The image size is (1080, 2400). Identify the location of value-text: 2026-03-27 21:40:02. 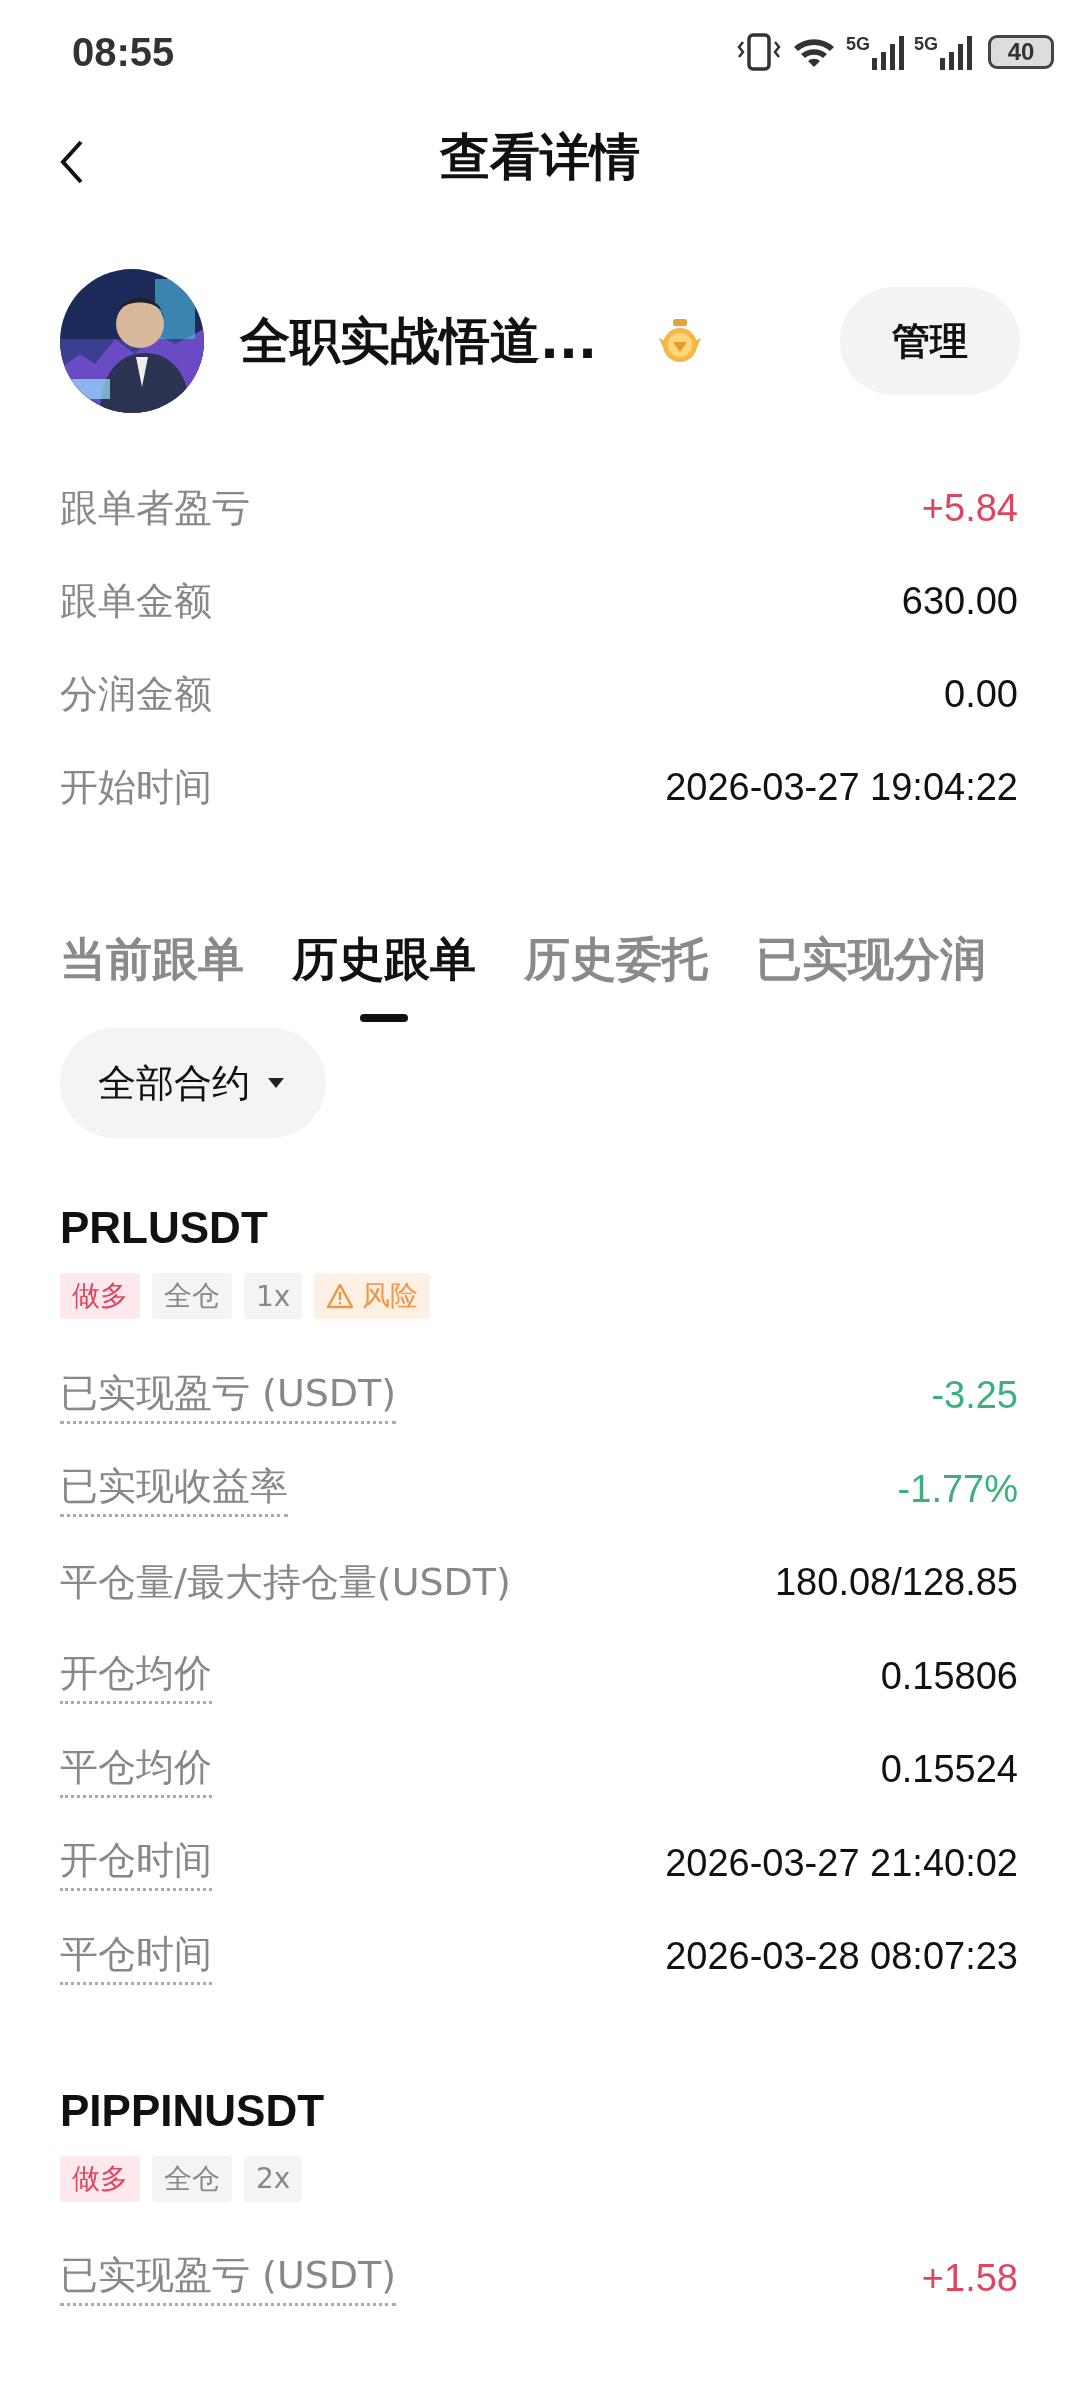
(841, 1863).